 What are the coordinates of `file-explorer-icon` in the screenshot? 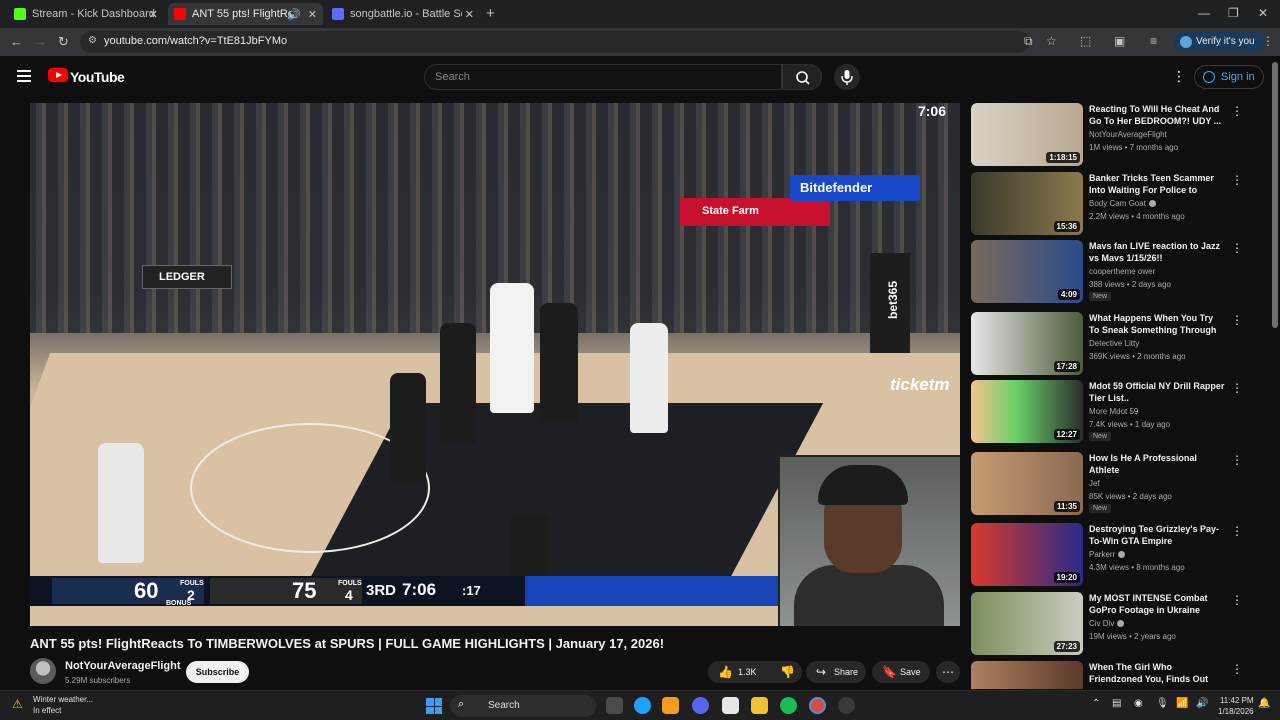 It's located at (759, 705).